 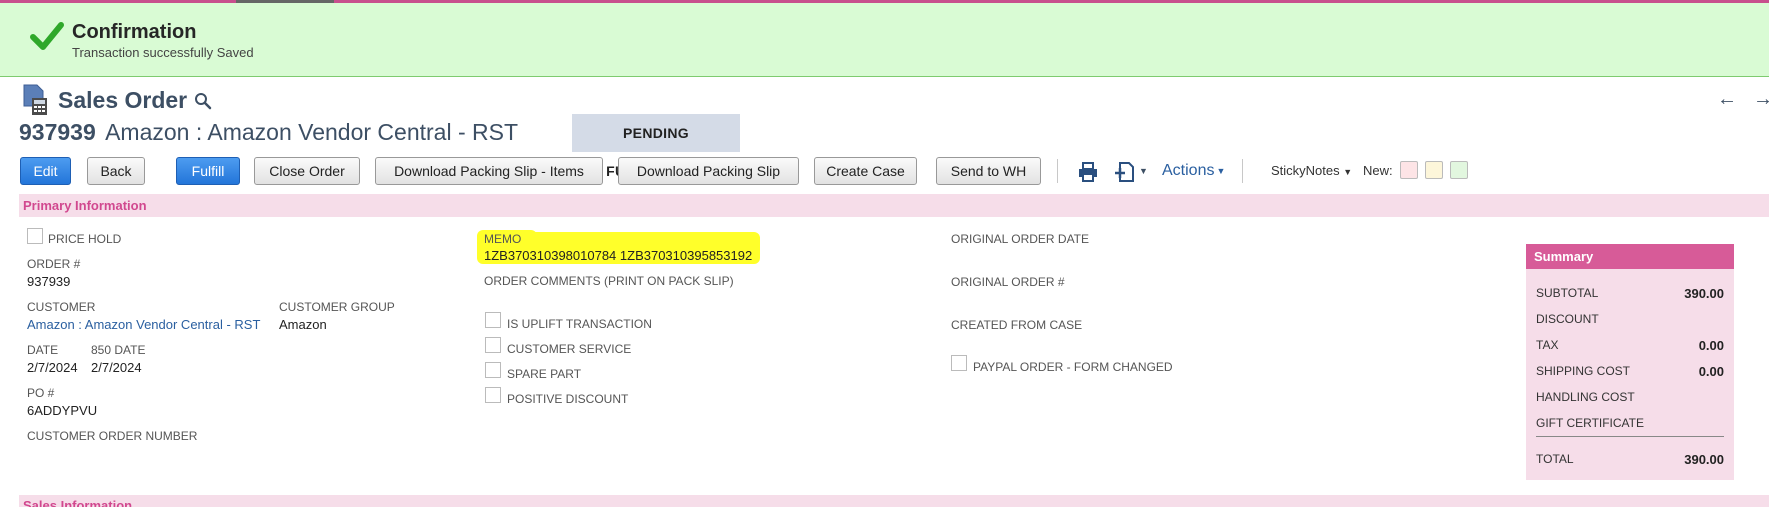 I want to click on page-title: Sales Order, so click(x=123, y=100).